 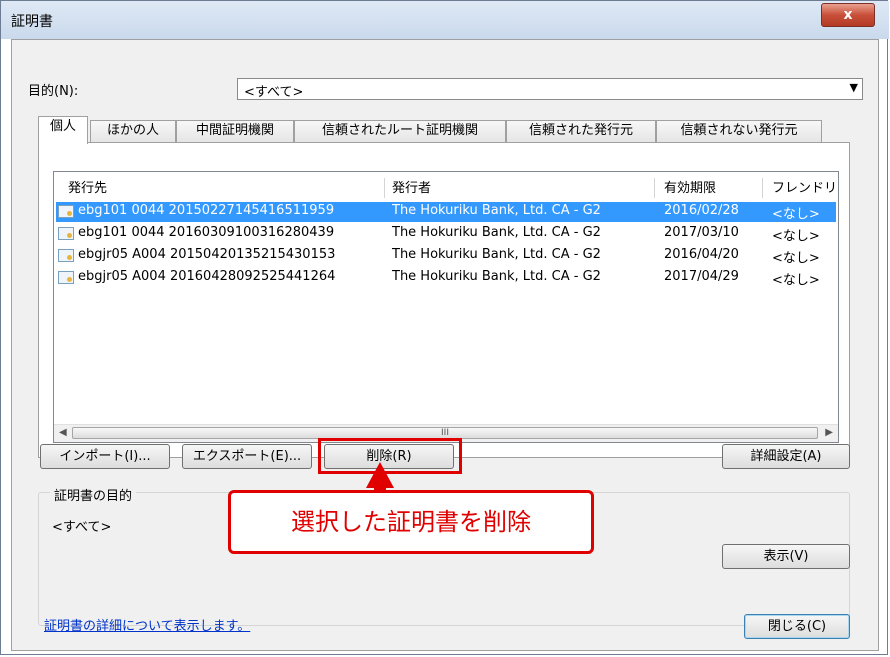 What do you see at coordinates (701, 276) in the screenshot?
I see `cell-expiration: 2017/04/29` at bounding box center [701, 276].